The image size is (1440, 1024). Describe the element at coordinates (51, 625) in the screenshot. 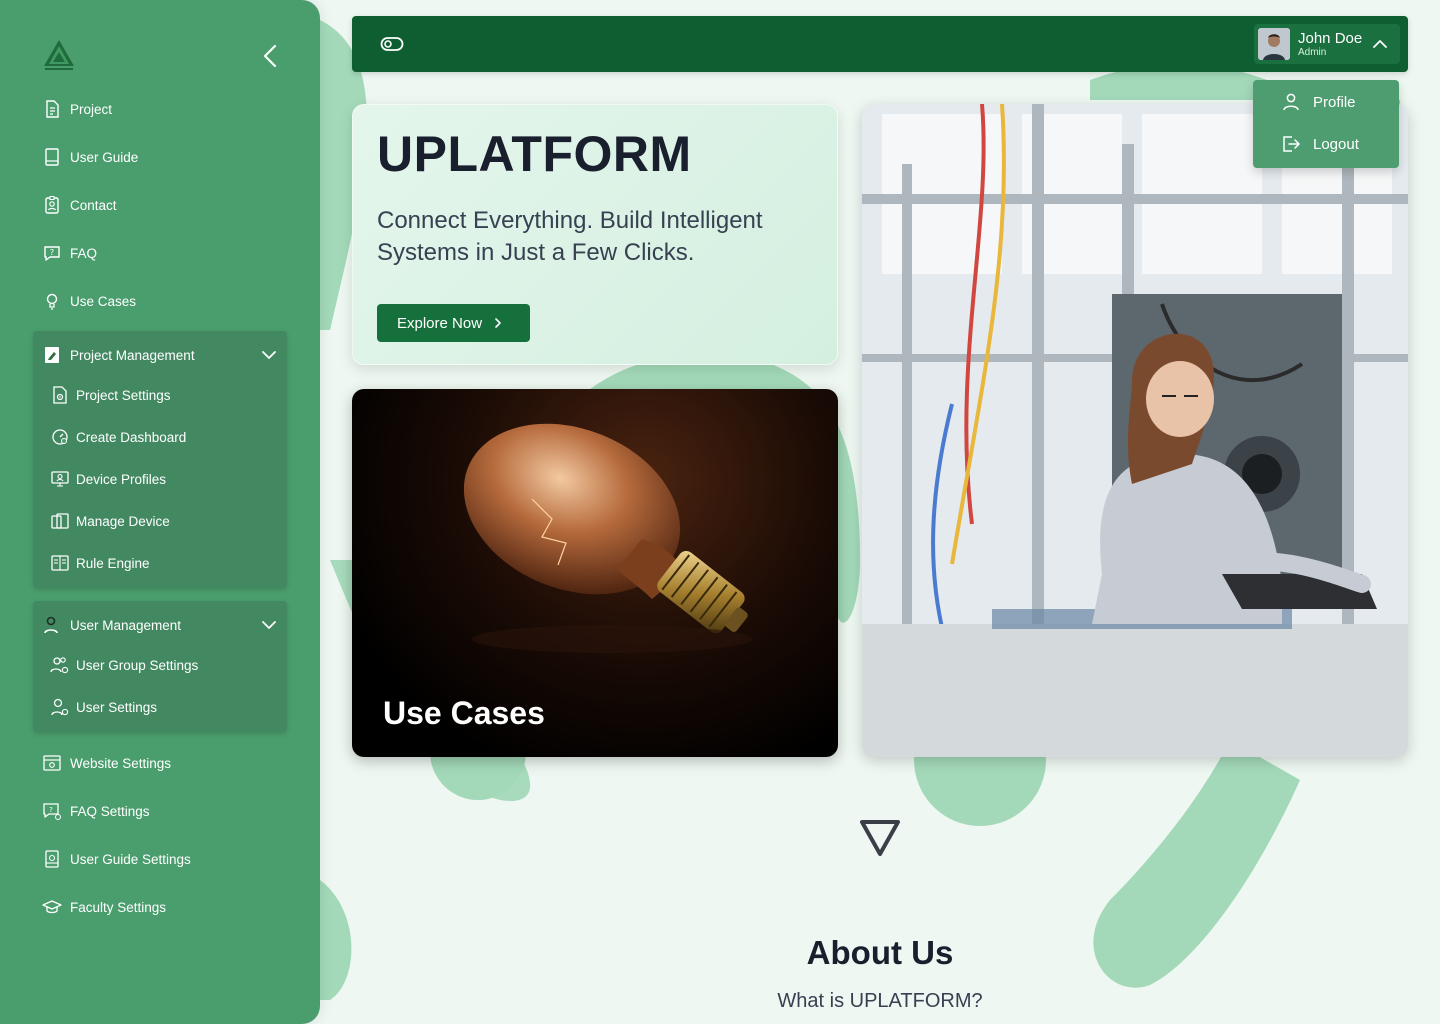

I see `user-icon` at that location.